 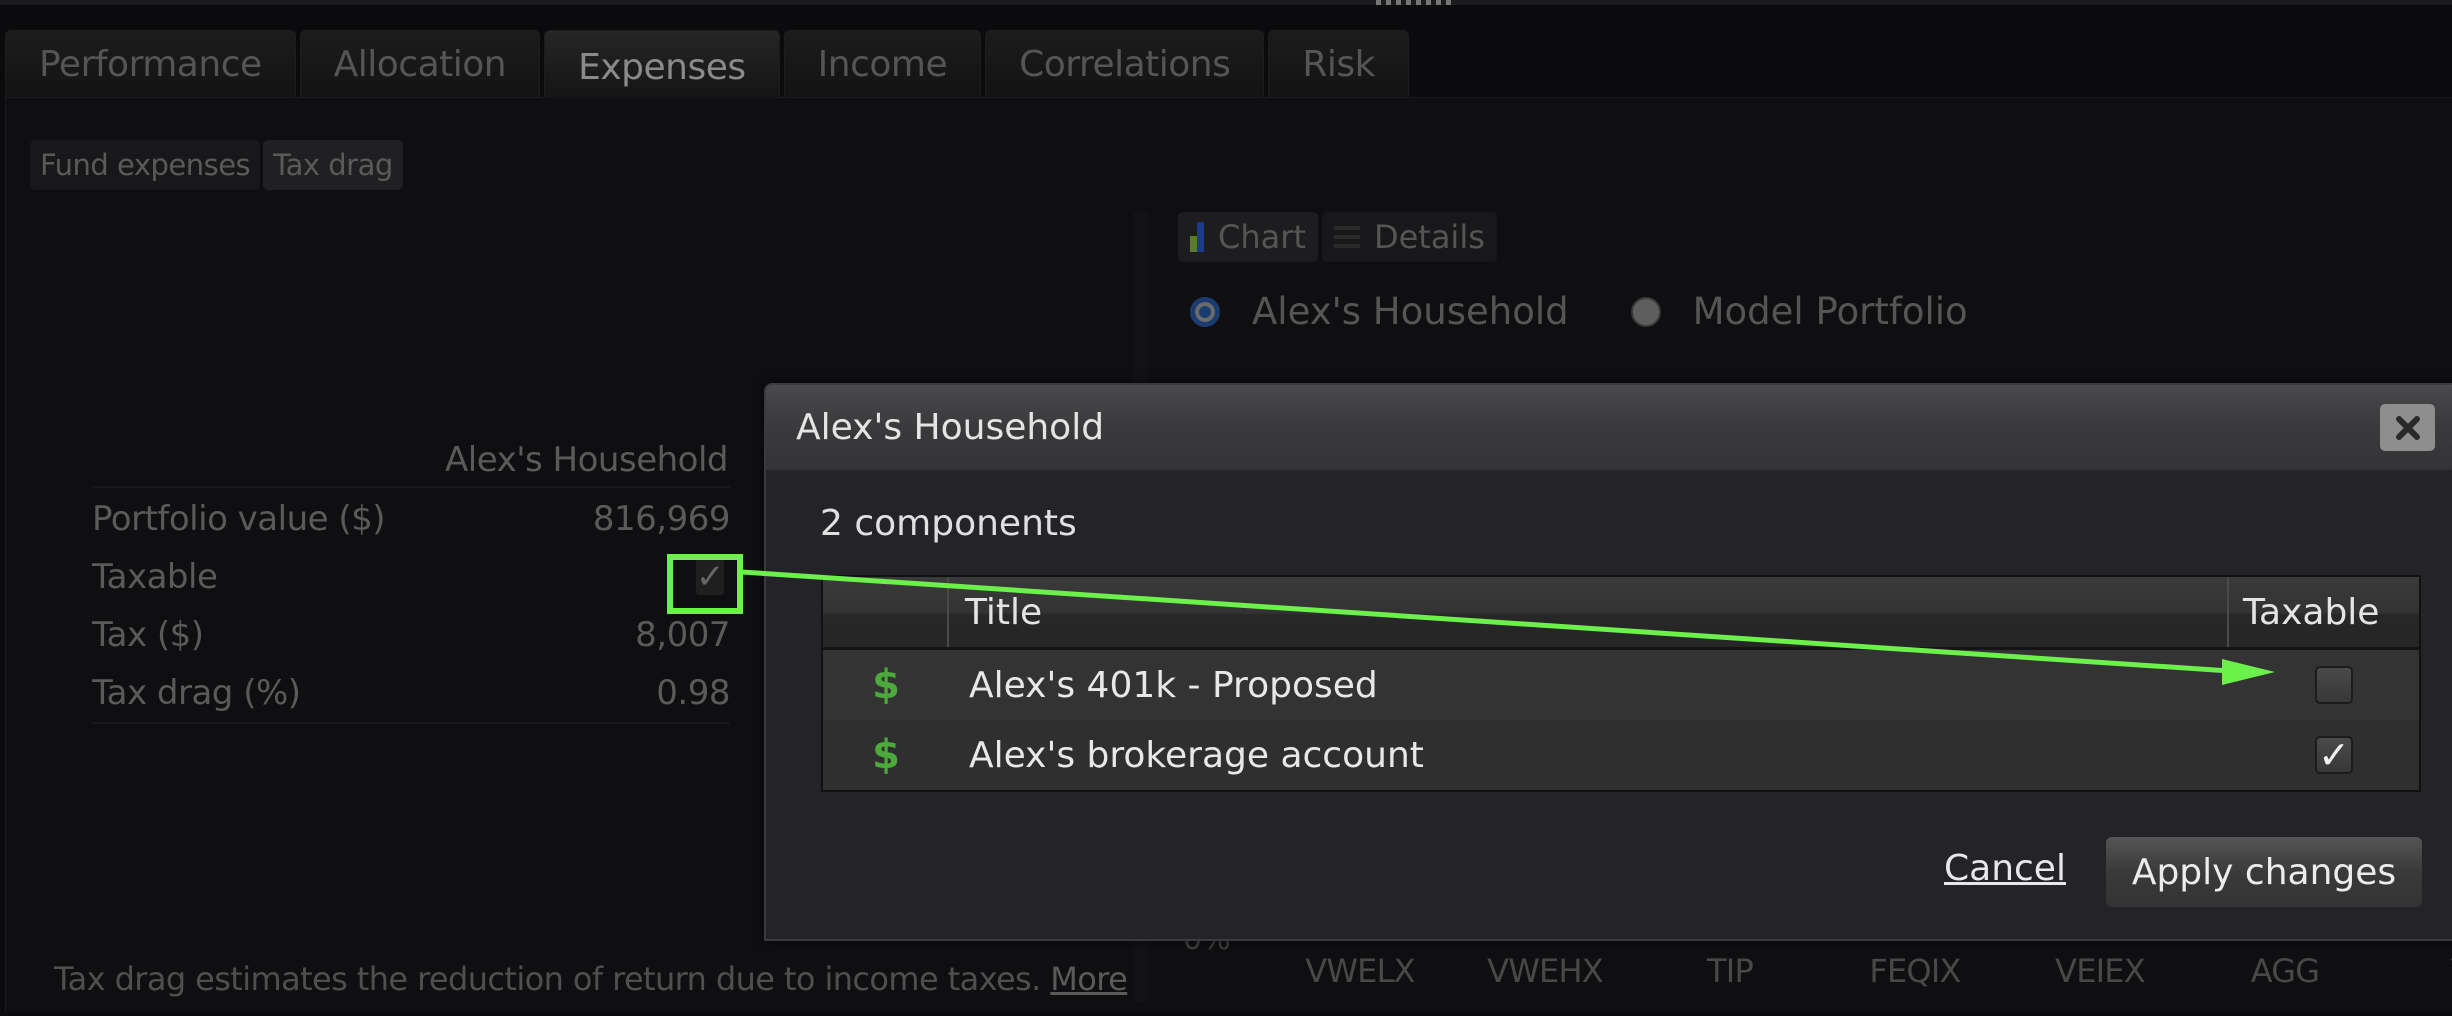 I want to click on taxable-checkbox: ✓, so click(x=710, y=577).